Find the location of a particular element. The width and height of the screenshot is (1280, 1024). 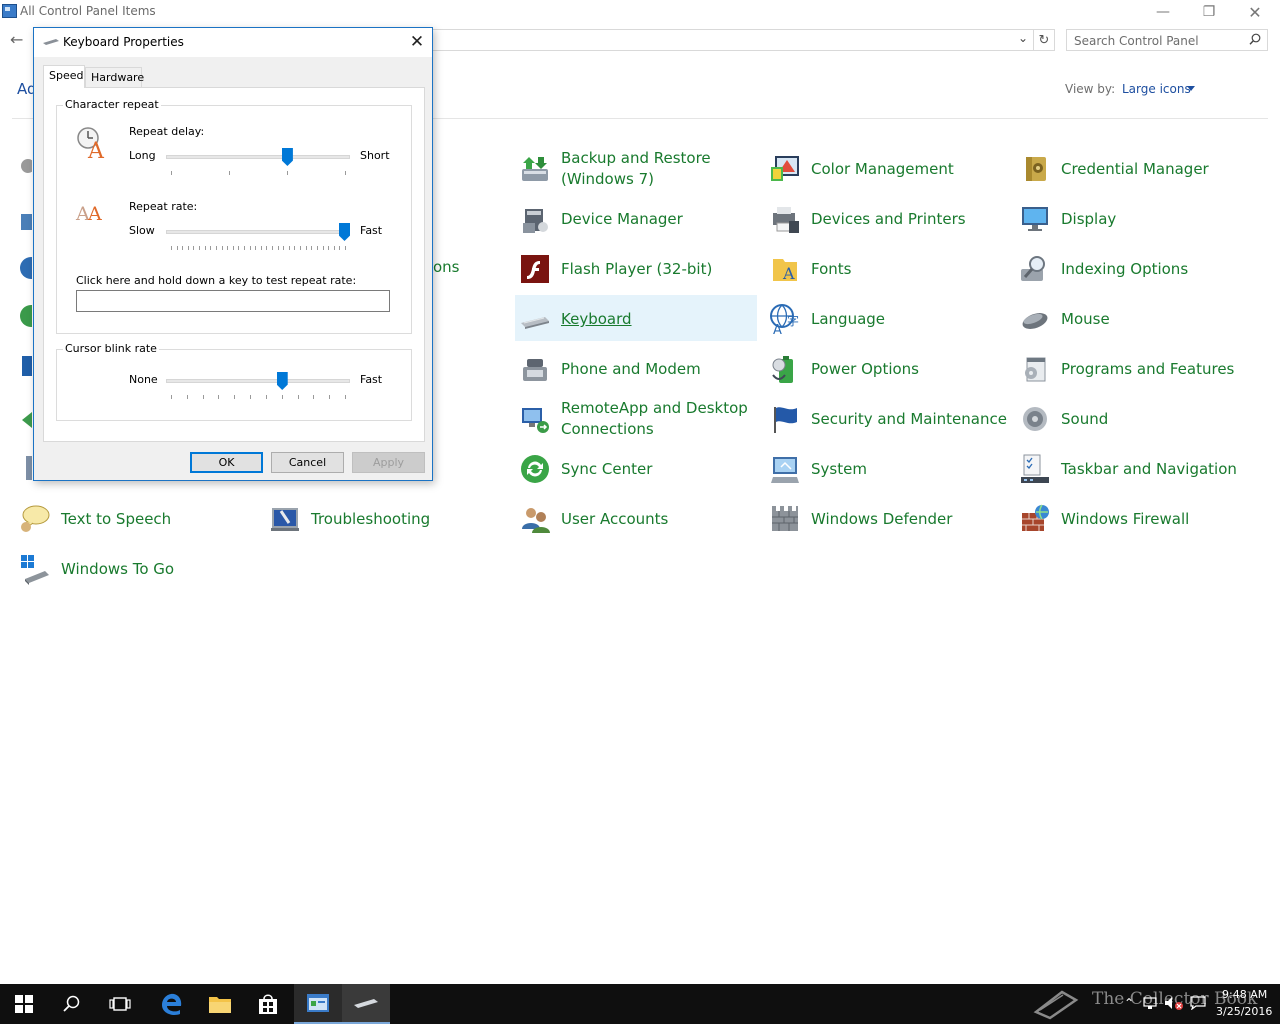

item-label: Power Options is located at coordinates (865, 369).